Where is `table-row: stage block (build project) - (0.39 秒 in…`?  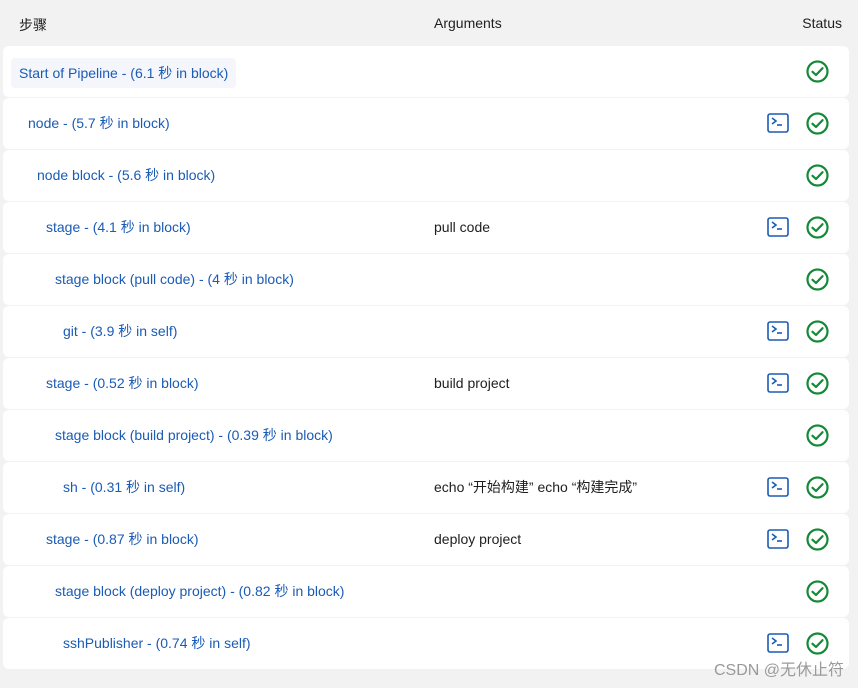
table-row: stage block (build project) - (0.39 秒 in… is located at coordinates (426, 435).